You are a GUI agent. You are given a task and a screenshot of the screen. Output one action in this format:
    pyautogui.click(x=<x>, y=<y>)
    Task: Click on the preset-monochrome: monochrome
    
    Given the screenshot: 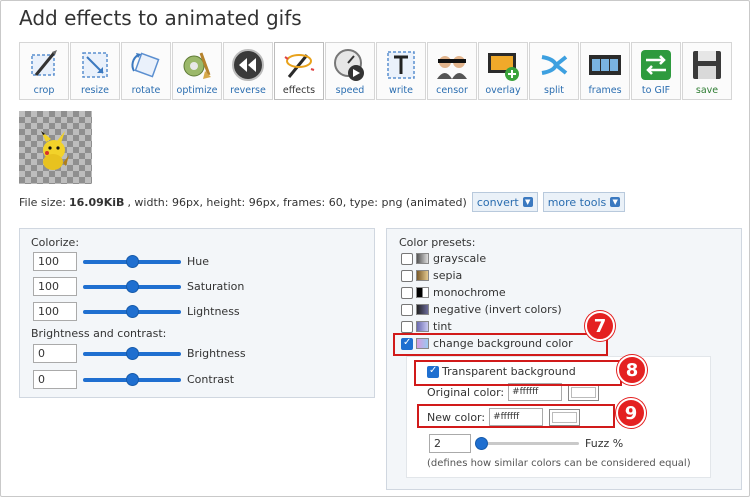 What is the action you would take?
    pyautogui.click(x=453, y=292)
    